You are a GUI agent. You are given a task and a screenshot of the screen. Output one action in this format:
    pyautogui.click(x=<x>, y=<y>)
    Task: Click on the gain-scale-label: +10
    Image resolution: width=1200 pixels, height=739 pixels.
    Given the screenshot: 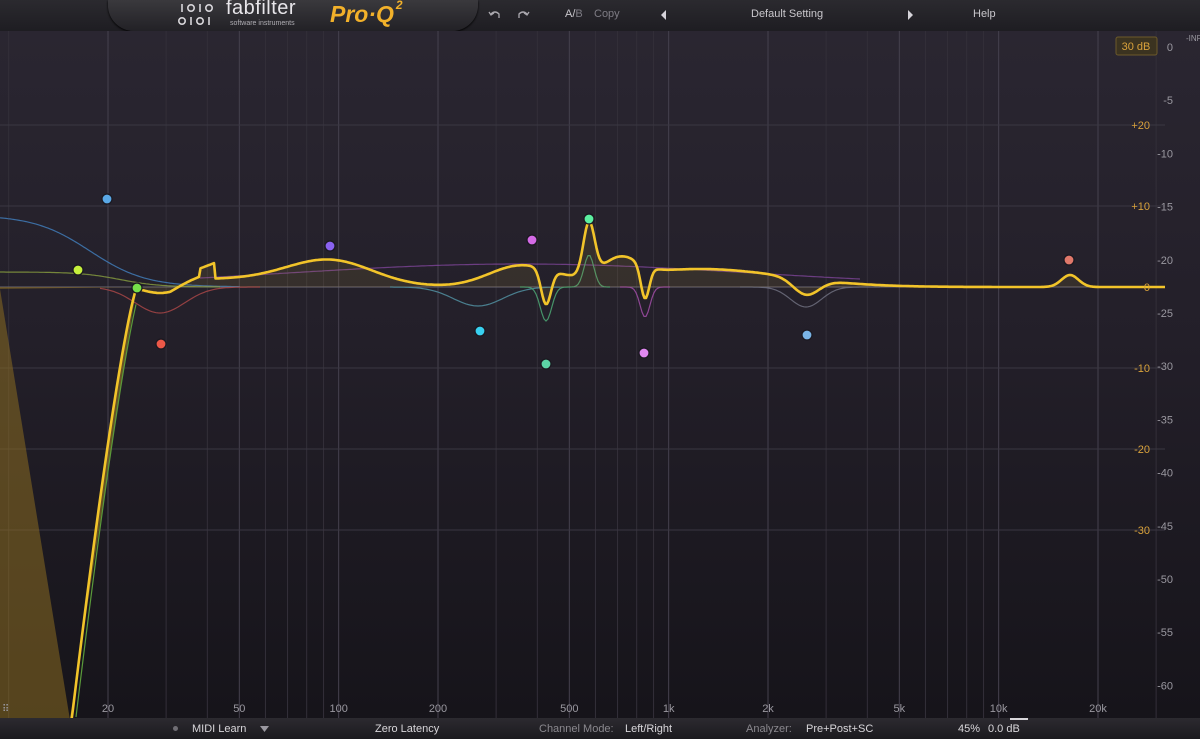 What is the action you would take?
    pyautogui.click(x=1140, y=207)
    